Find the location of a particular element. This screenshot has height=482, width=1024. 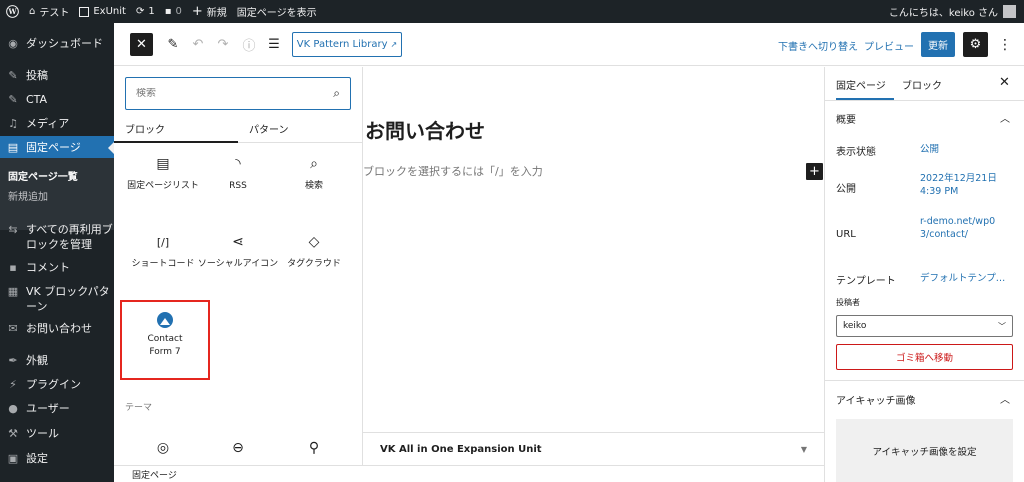

triangle-down-icon: ▼ is located at coordinates (803, 449).